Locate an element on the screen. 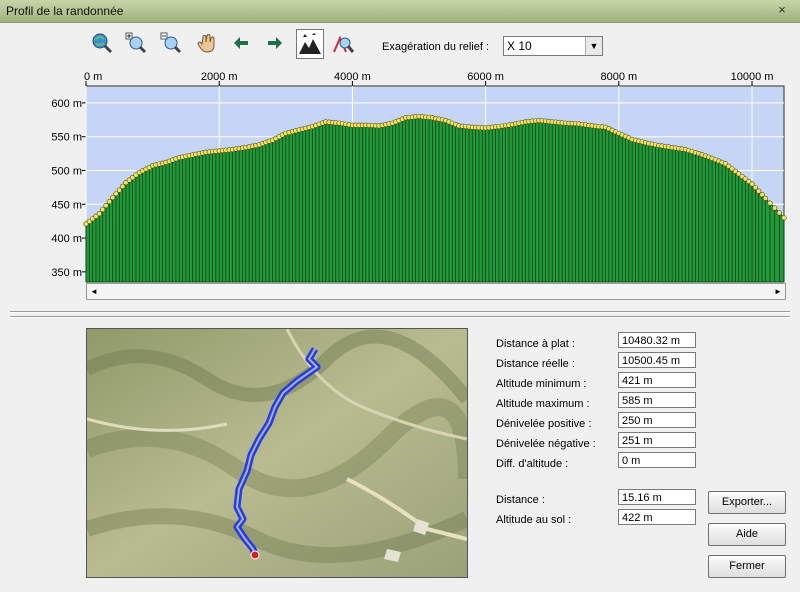 This screenshot has height=592, width=800. scroll-right-icon: ► is located at coordinates (778, 291).